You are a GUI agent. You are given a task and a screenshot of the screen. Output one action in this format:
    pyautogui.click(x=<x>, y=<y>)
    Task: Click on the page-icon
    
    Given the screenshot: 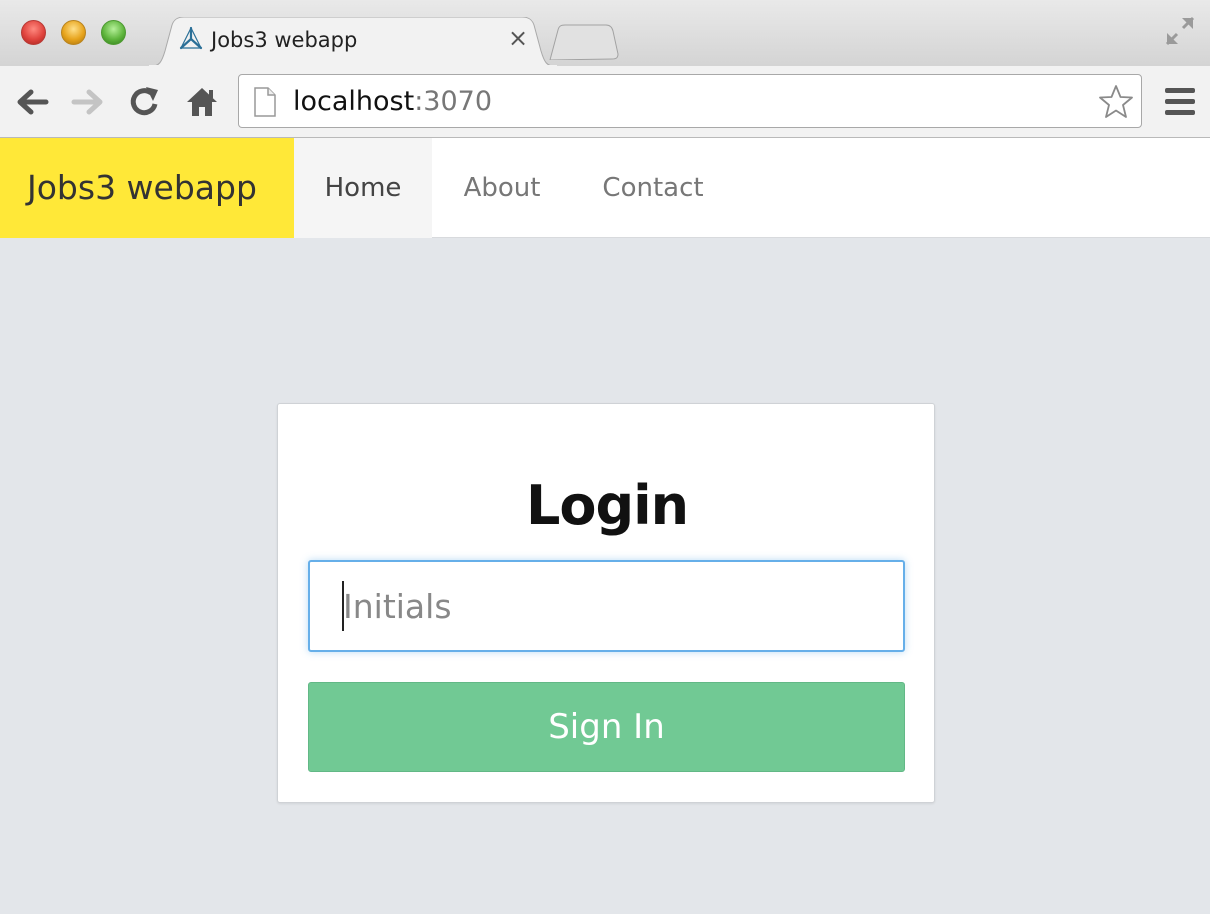 What is the action you would take?
    pyautogui.click(x=265, y=102)
    